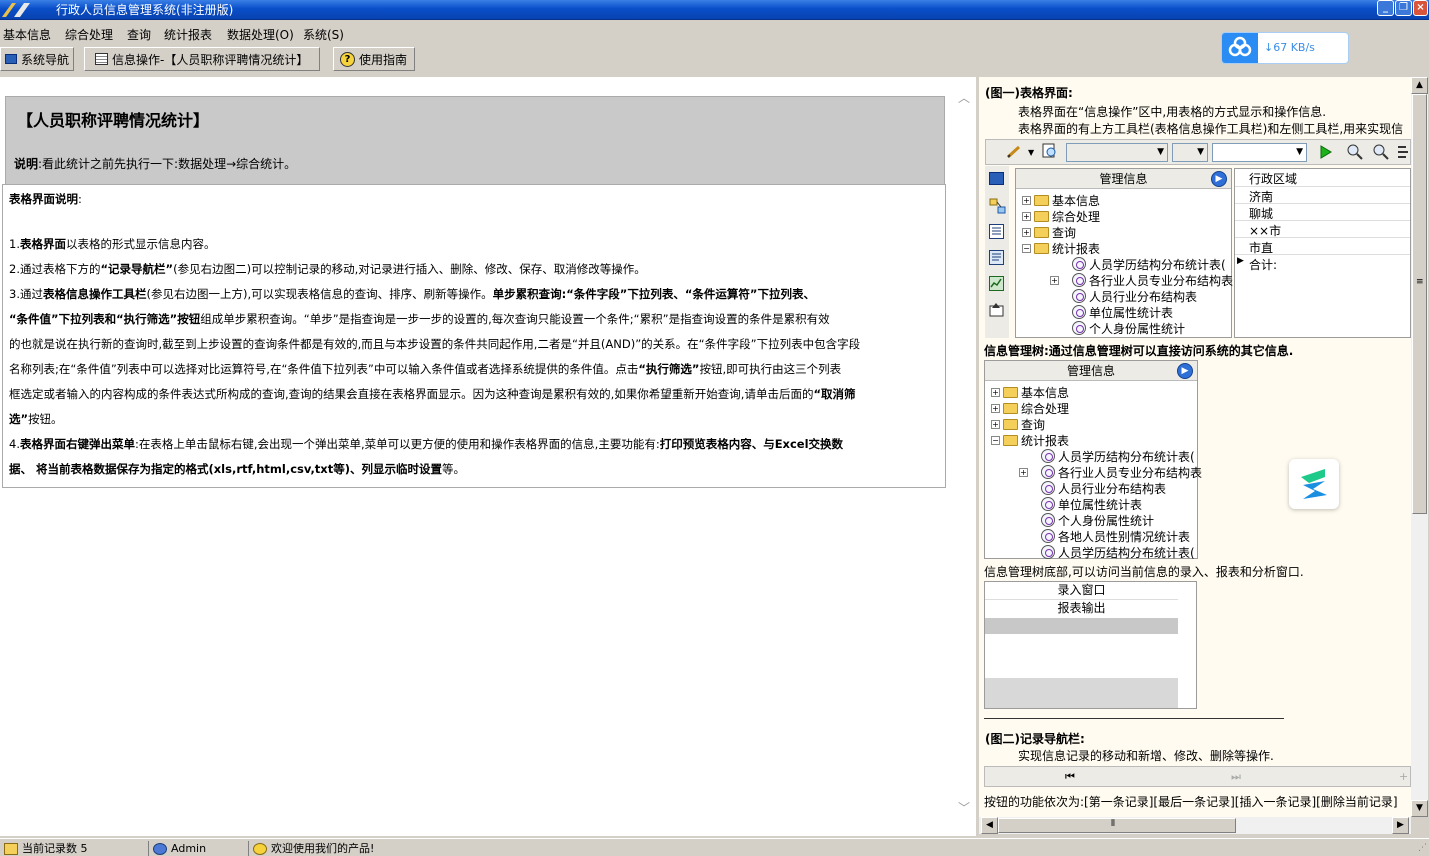 Image resolution: width=1429 pixels, height=856 pixels. I want to click on restore-button: ❐, so click(1403, 8).